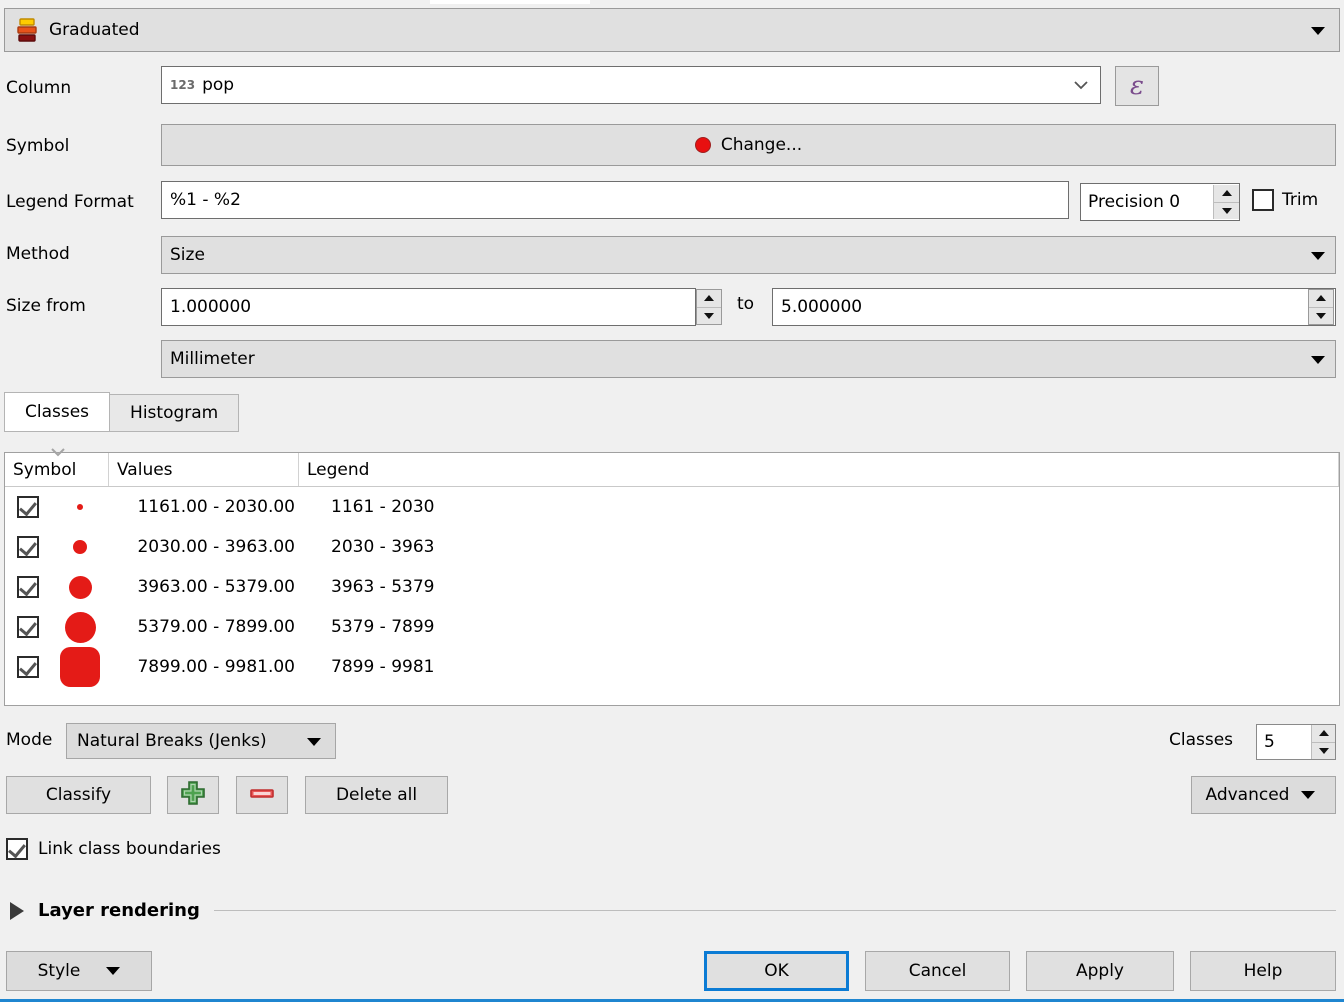 The image size is (1344, 1002). Describe the element at coordinates (748, 359) in the screenshot. I see `size-unit-combo: Millimeter` at that location.